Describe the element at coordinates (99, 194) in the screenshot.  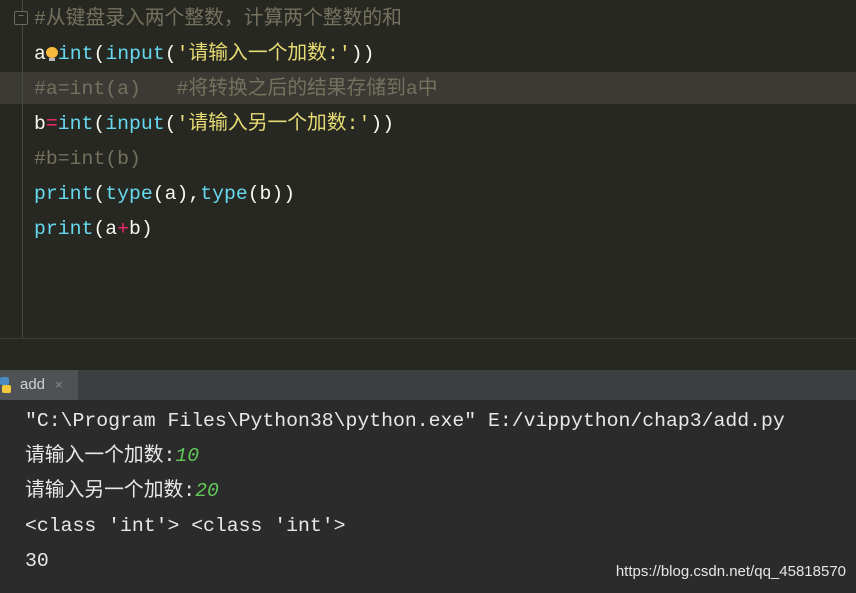
I see `args: (` at that location.